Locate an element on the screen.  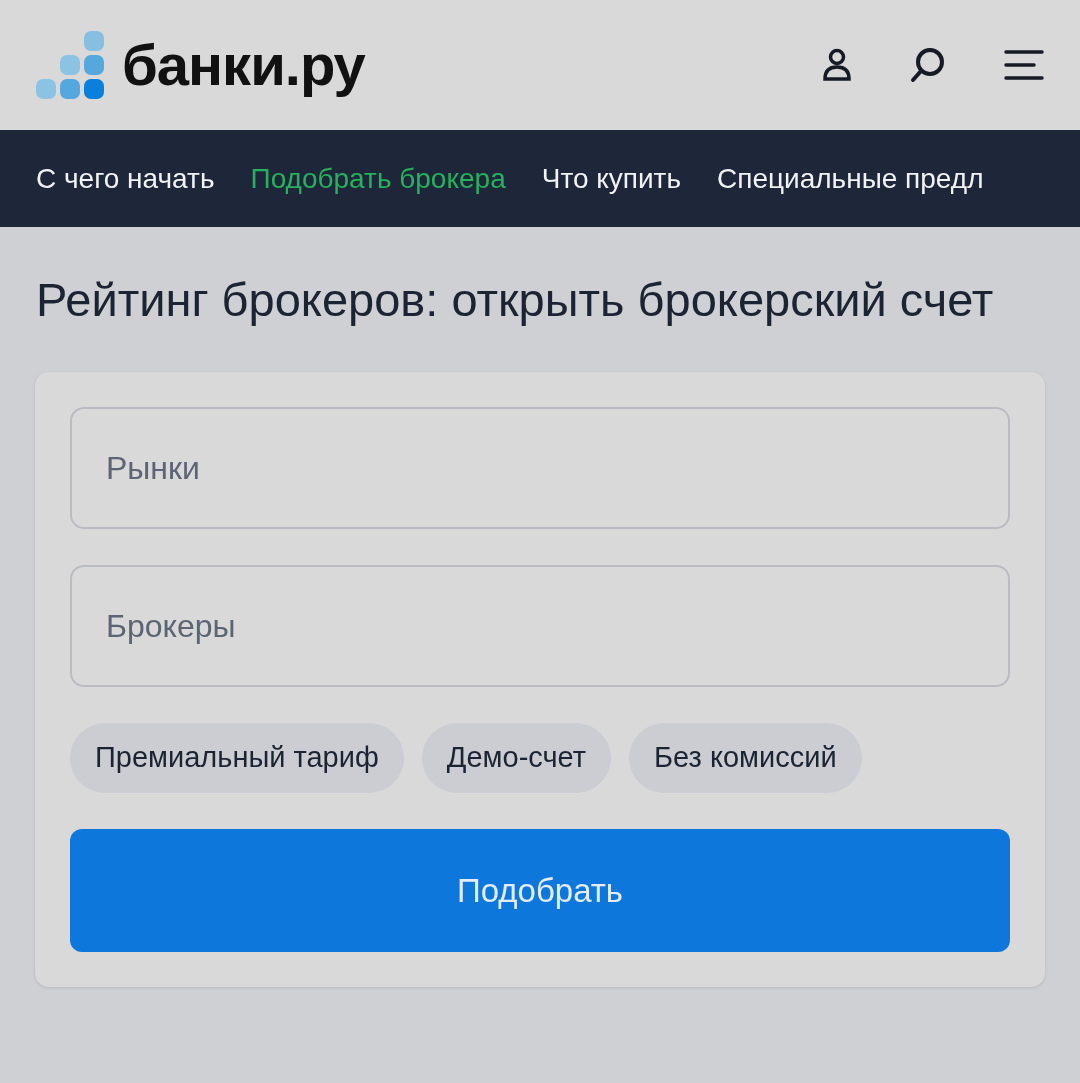
page-title: Рейтинг брокеров: открыть брокерский счет is located at coordinates (515, 300).